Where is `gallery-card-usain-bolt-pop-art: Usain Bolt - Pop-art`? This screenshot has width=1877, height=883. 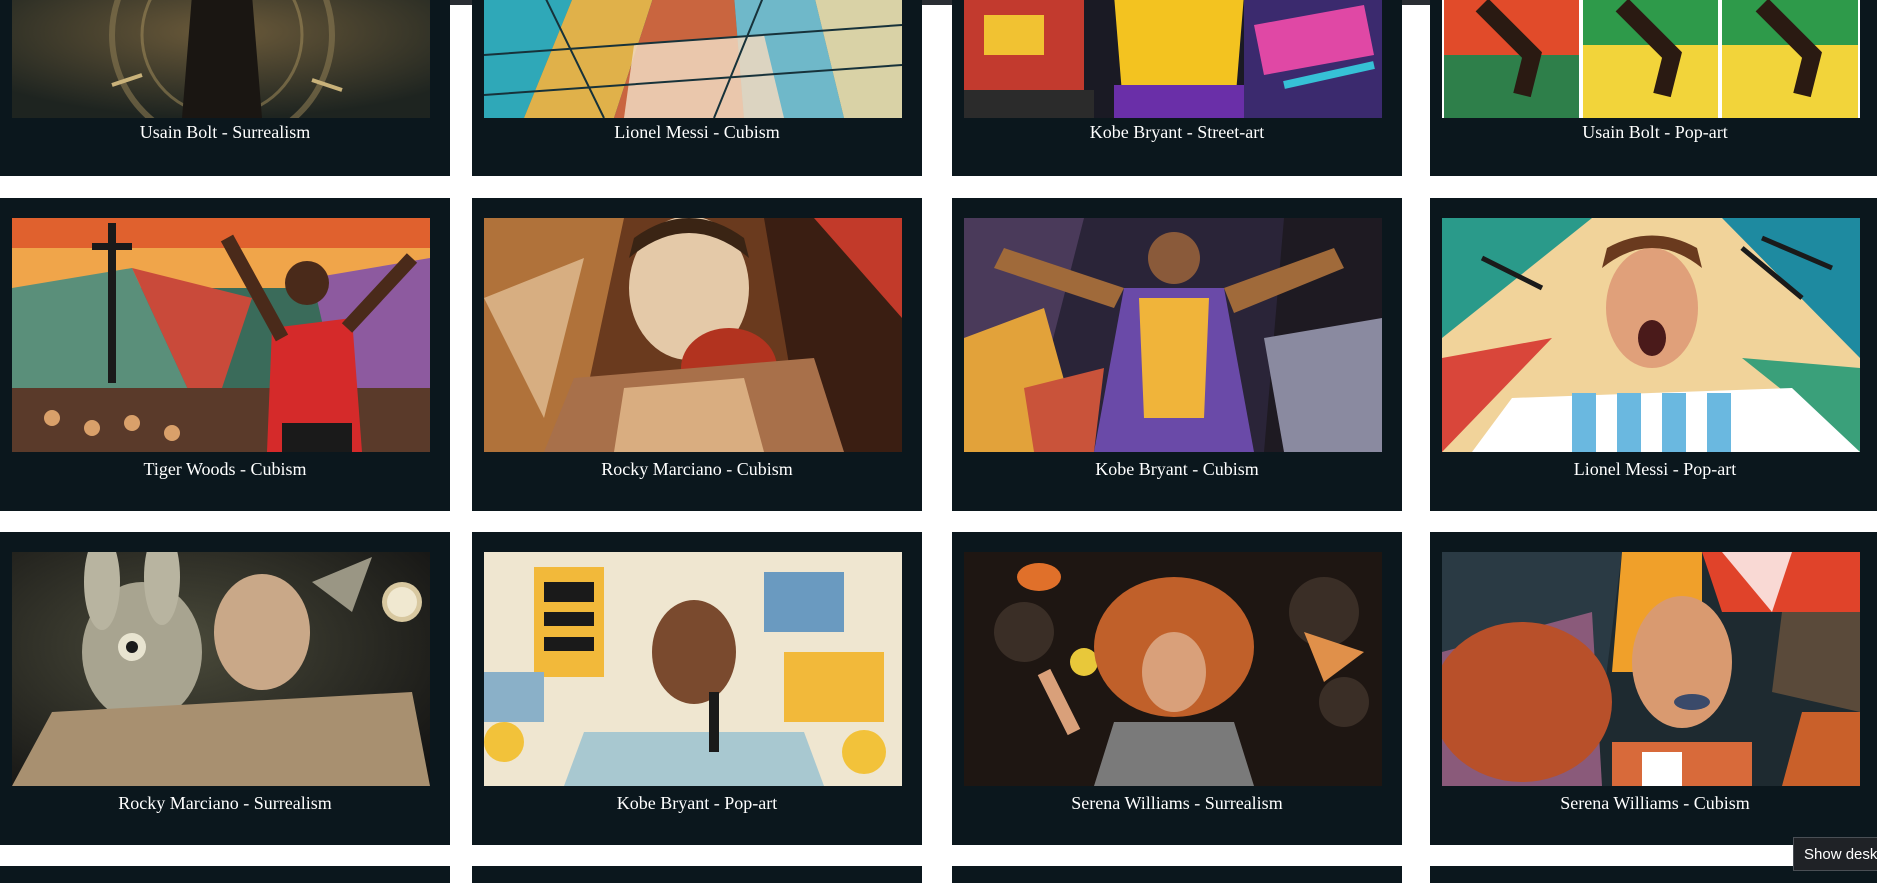
gallery-card-usain-bolt-pop-art: Usain Bolt - Pop-art is located at coordinates (1653, 88).